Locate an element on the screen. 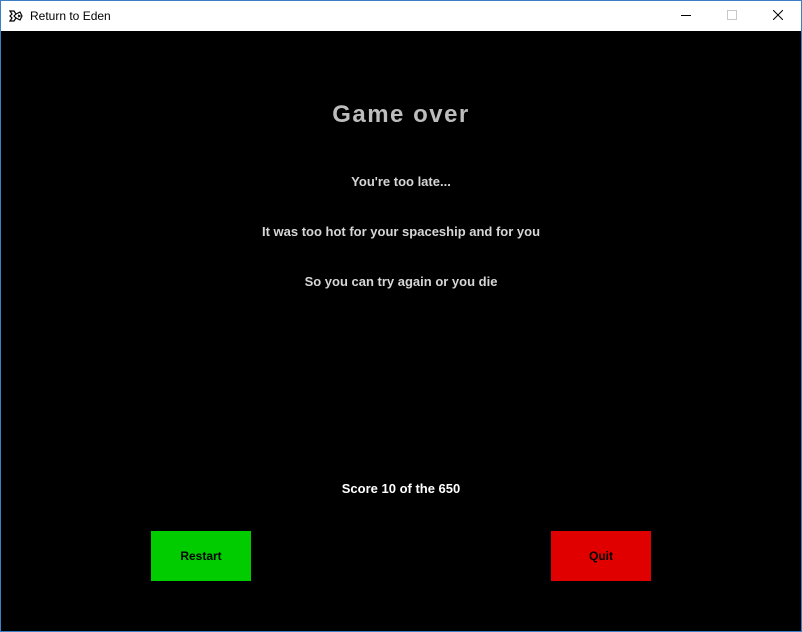 The image size is (802, 632). restart-button: Restart is located at coordinates (201, 556).